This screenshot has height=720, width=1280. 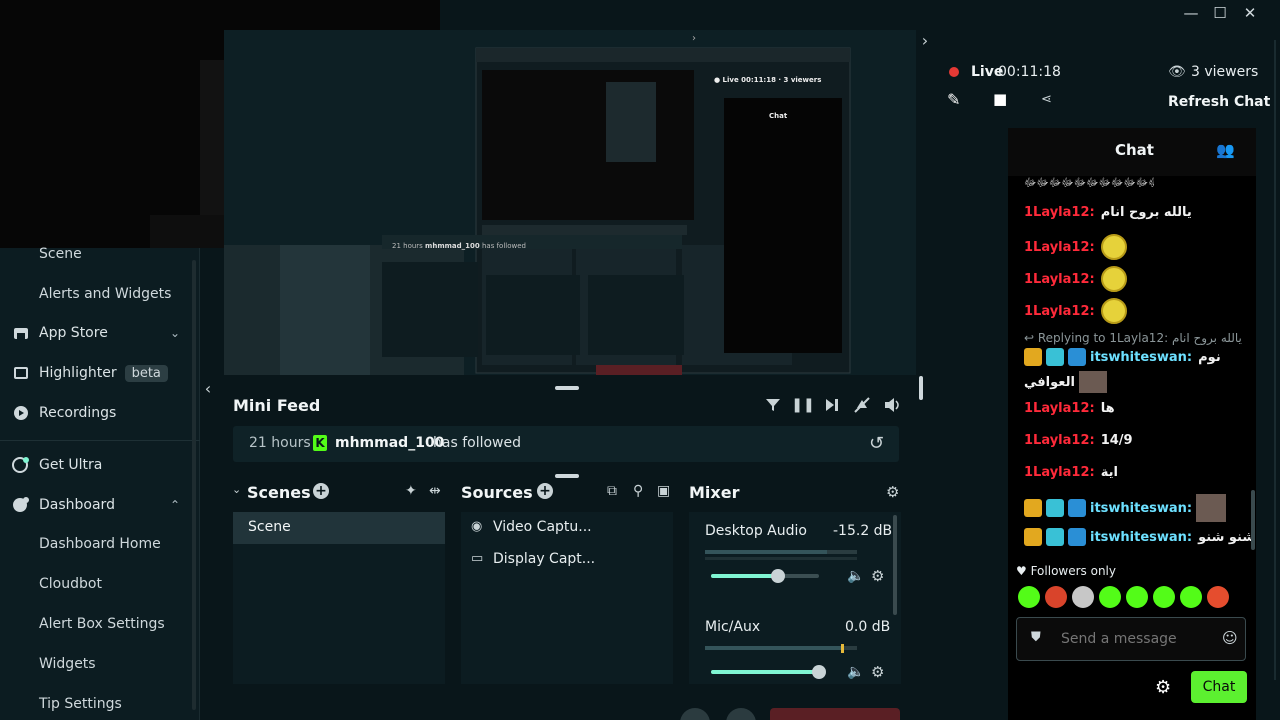 I want to click on dashboard-icon, so click(x=21, y=505).